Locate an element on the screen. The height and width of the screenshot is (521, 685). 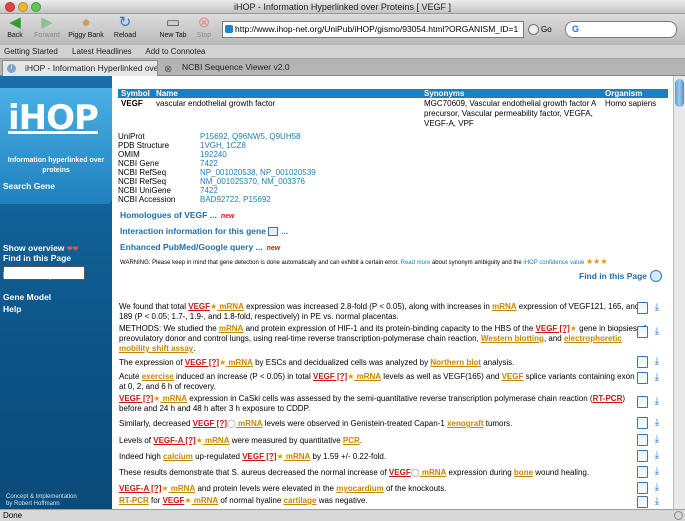
ncbi-accession-link: BAD92722, P15692 is located at coordinates (235, 199).